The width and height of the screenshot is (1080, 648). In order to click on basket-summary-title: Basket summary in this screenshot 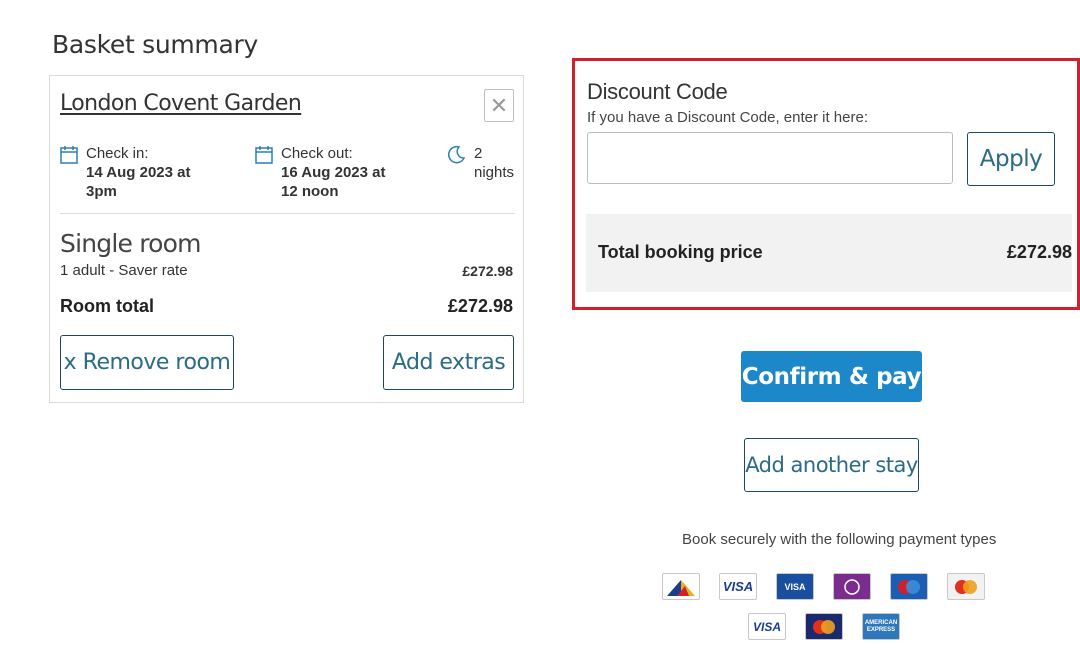, I will do `click(155, 44)`.